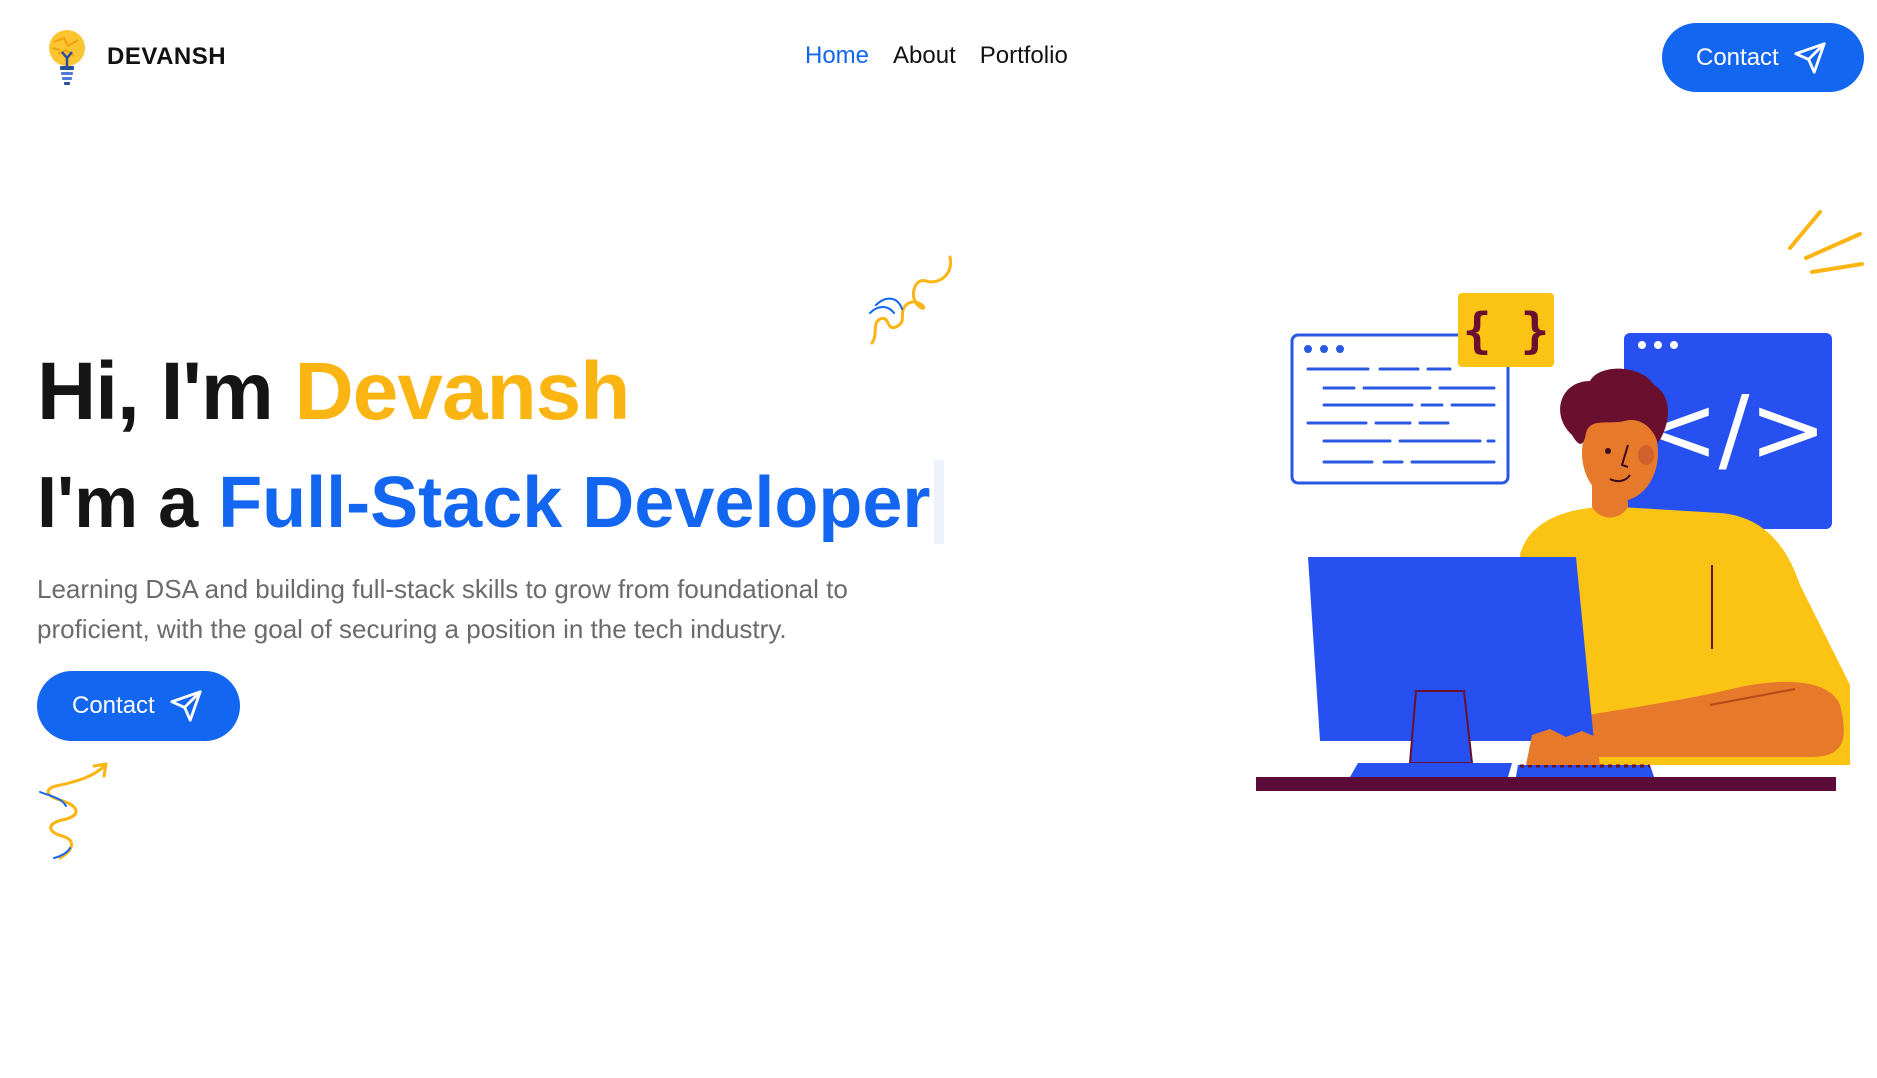 The image size is (1877, 1078). Describe the element at coordinates (574, 503) in the screenshot. I see `hero-role-text: Full-Stack Developer` at that location.